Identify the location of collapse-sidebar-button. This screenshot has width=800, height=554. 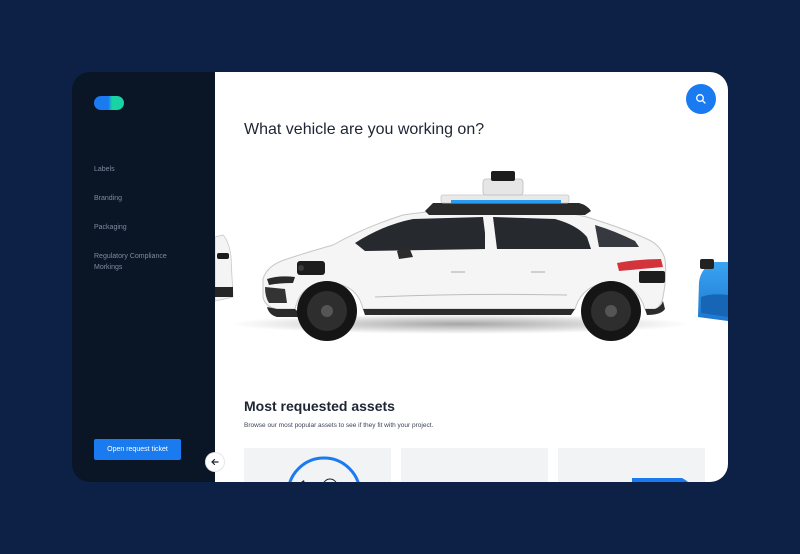
(215, 462).